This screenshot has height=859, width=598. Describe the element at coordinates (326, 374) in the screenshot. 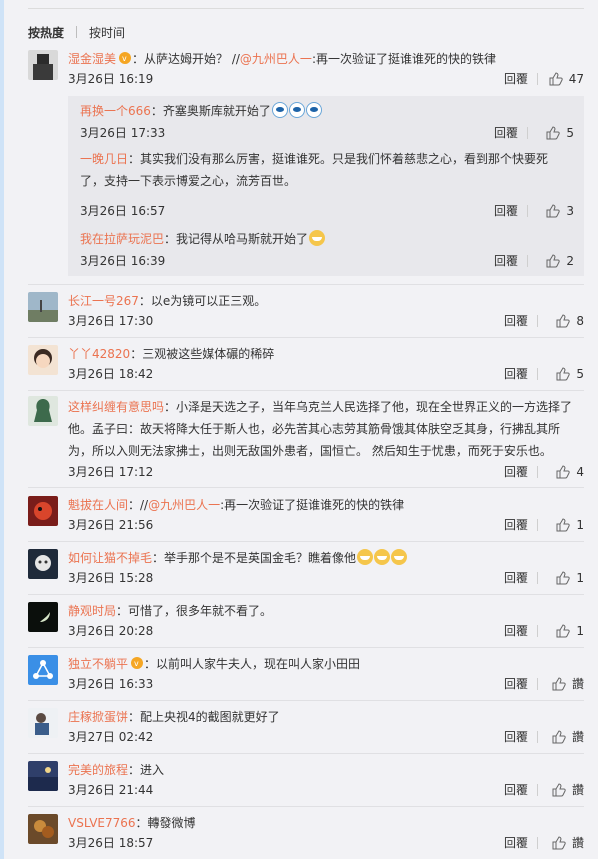

I see `comment-meta: 3月26日 18:42 回覆 5` at that location.